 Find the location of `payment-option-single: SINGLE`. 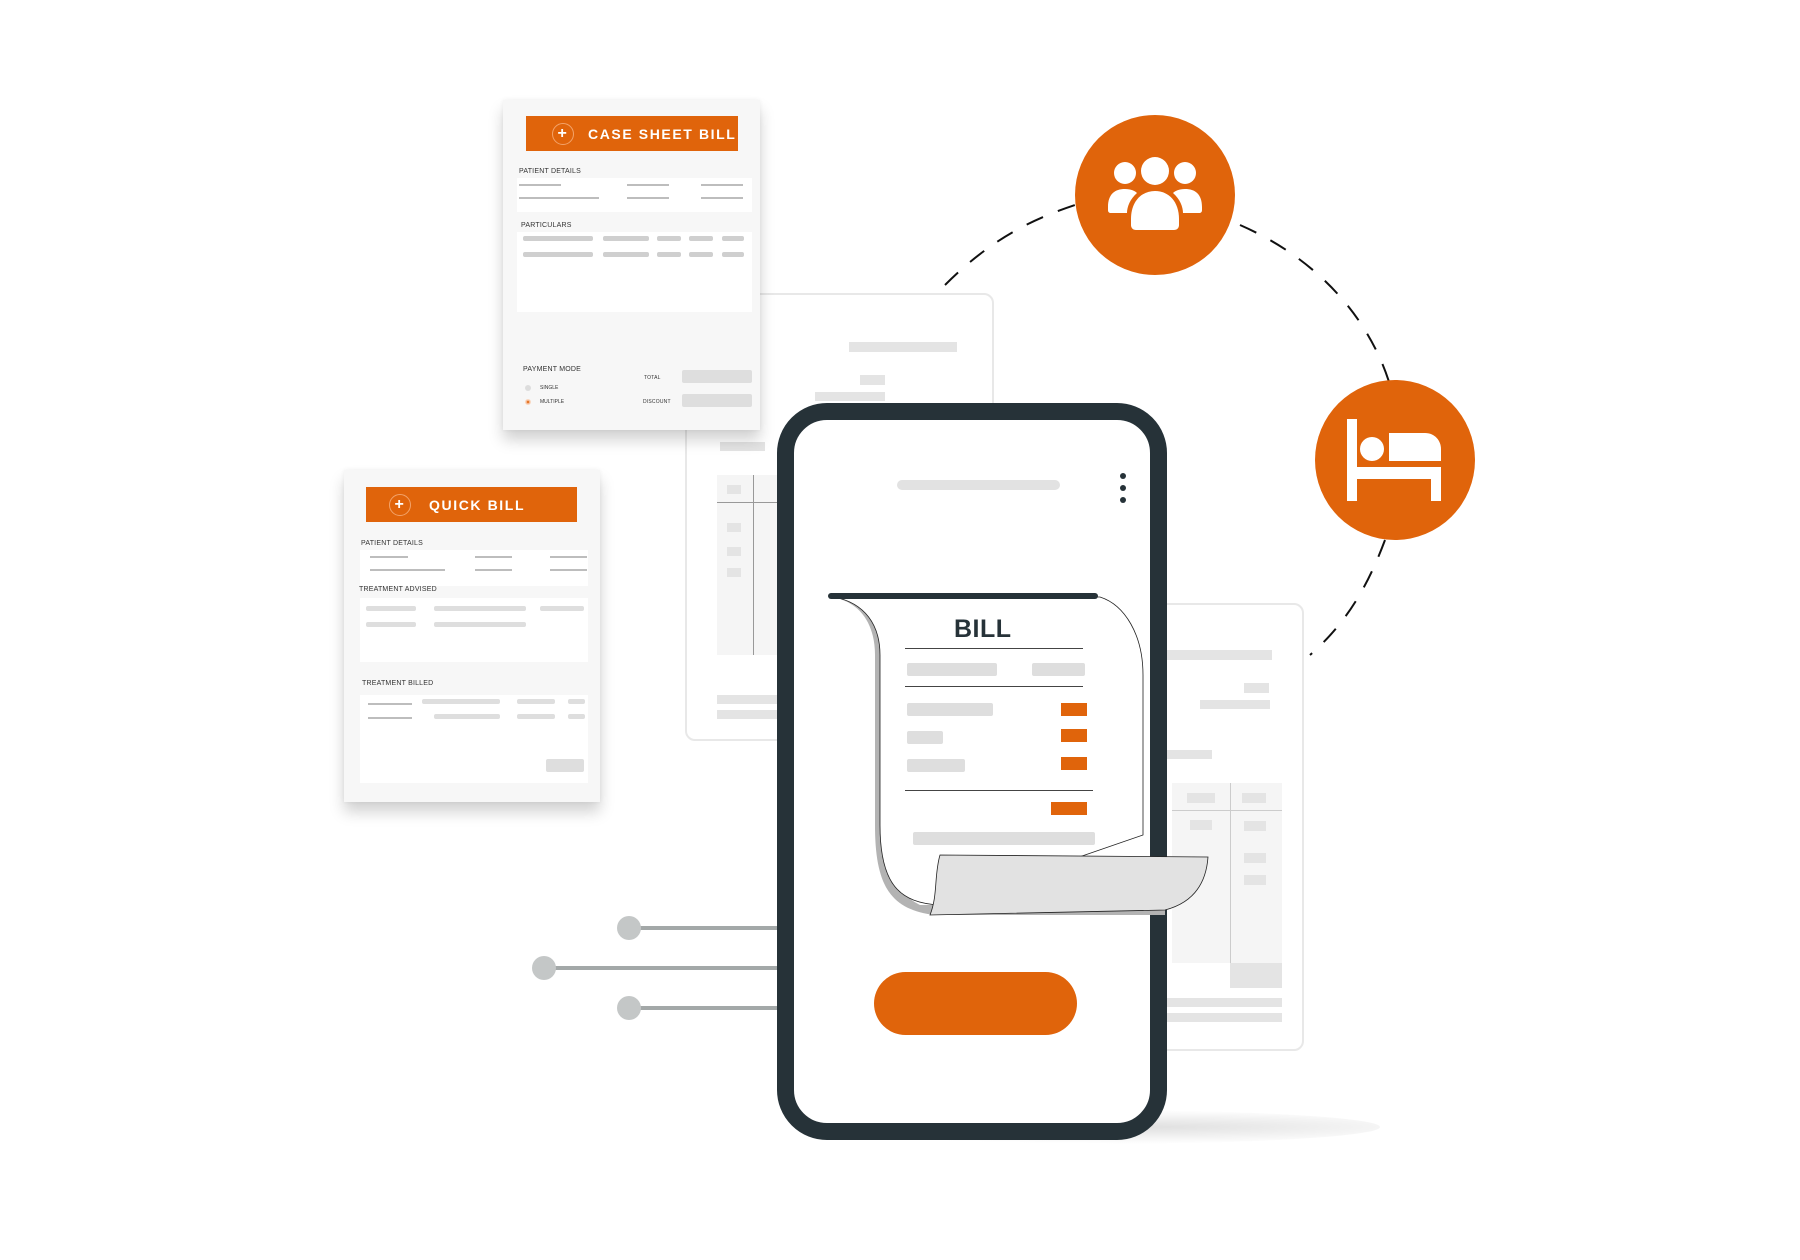

payment-option-single: SINGLE is located at coordinates (541, 388).